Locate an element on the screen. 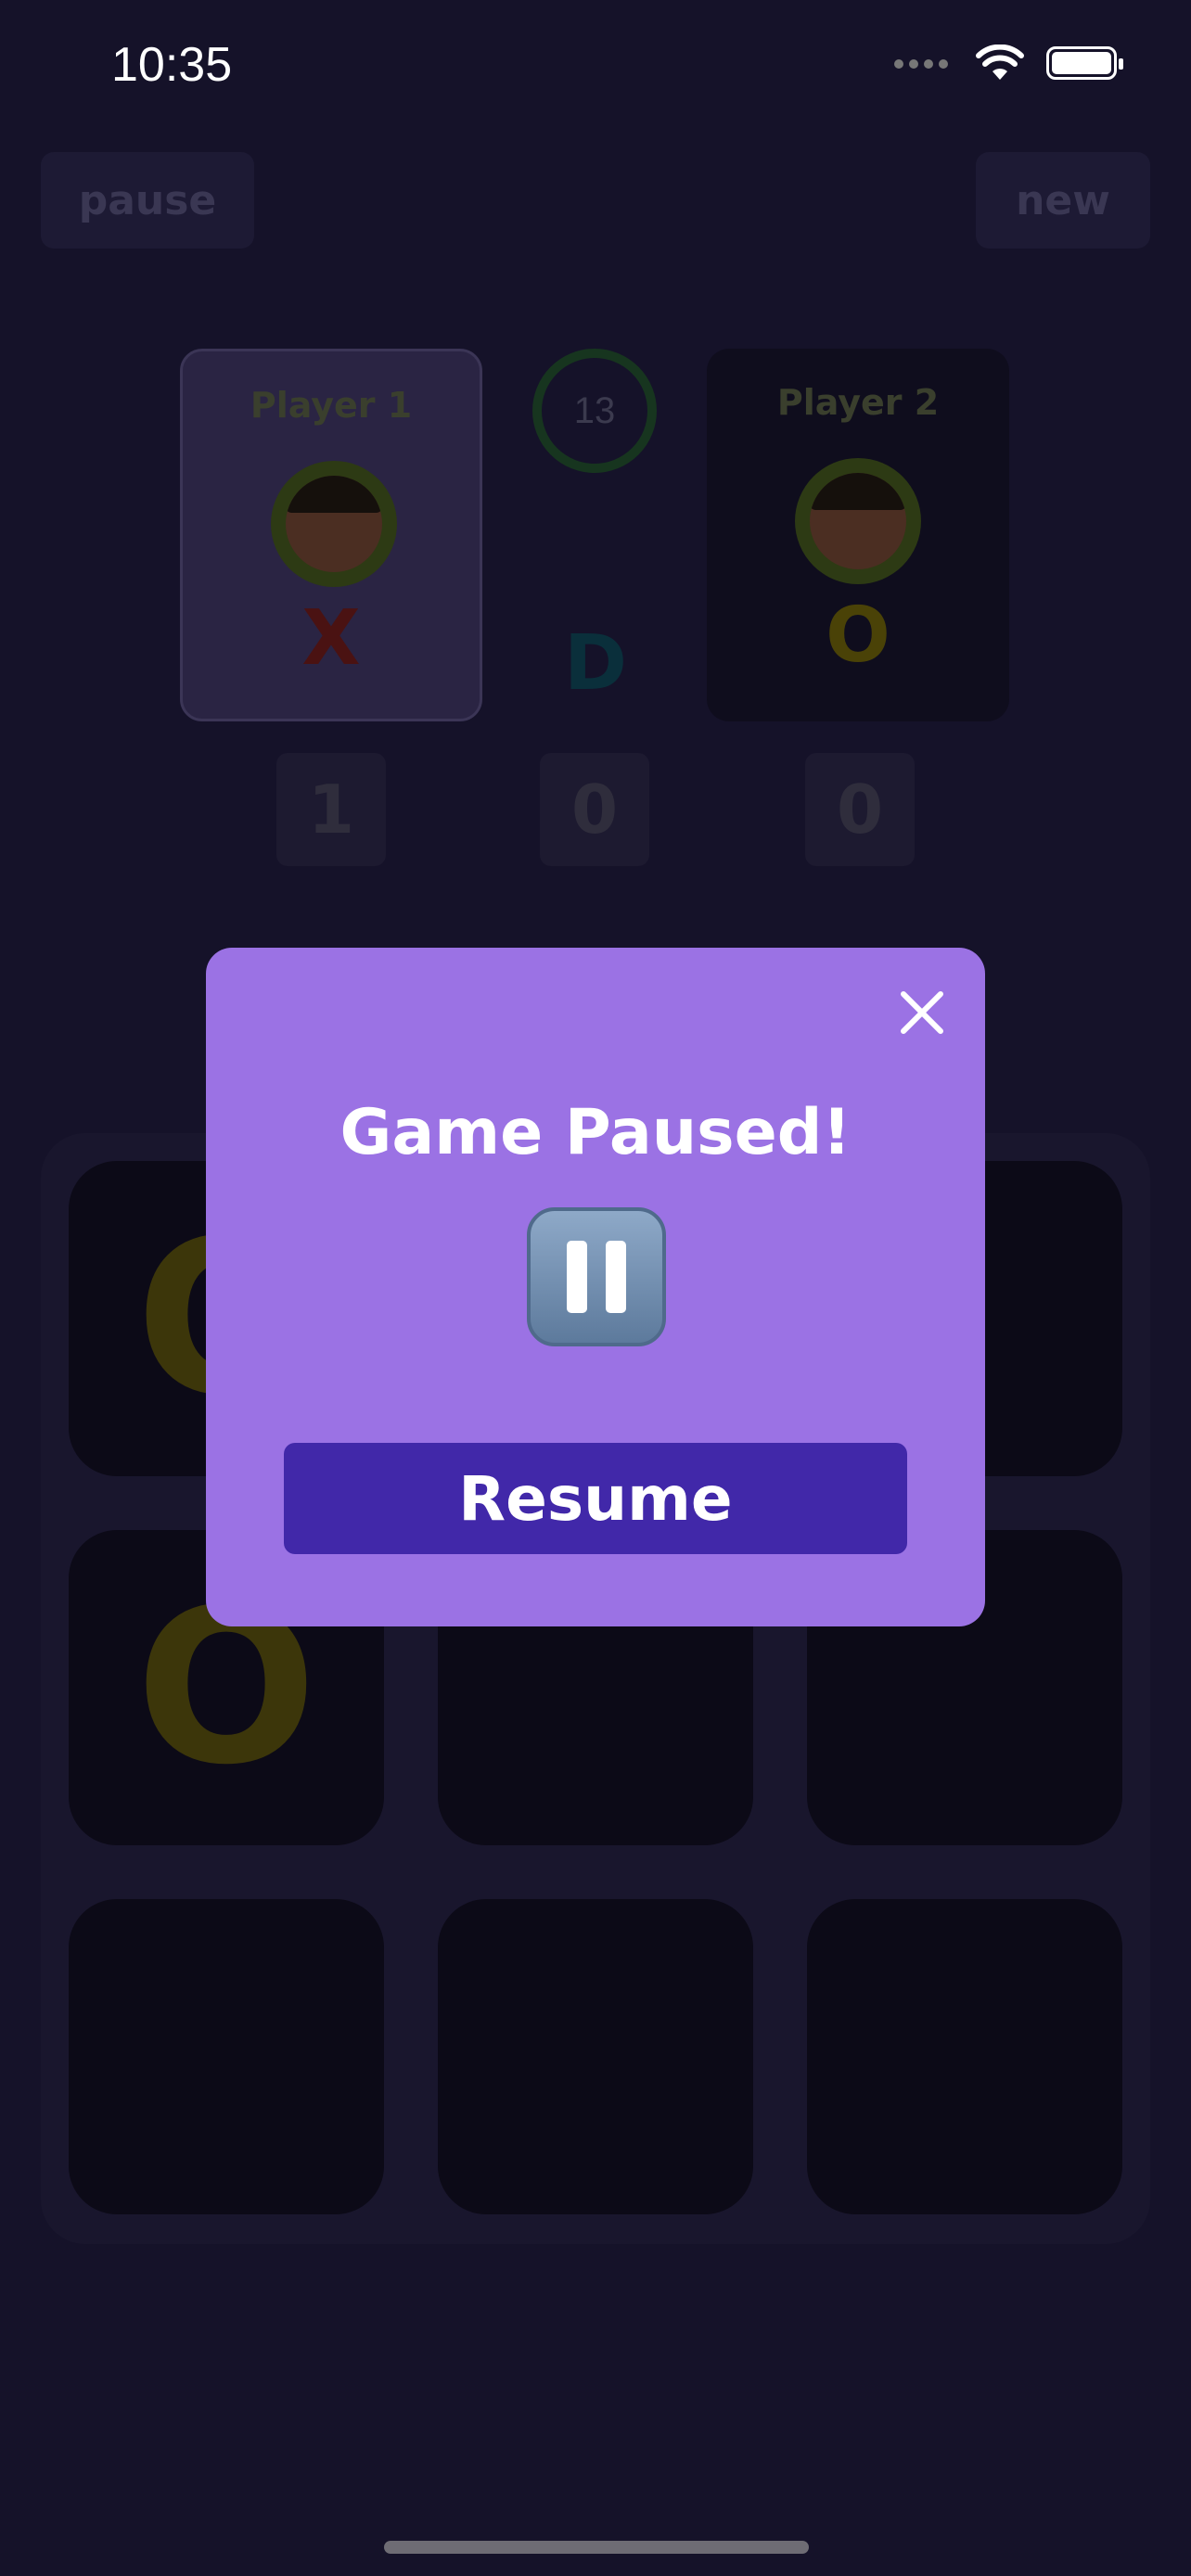 The image size is (1191, 2576). player2-card: Player 2 O is located at coordinates (858, 535).